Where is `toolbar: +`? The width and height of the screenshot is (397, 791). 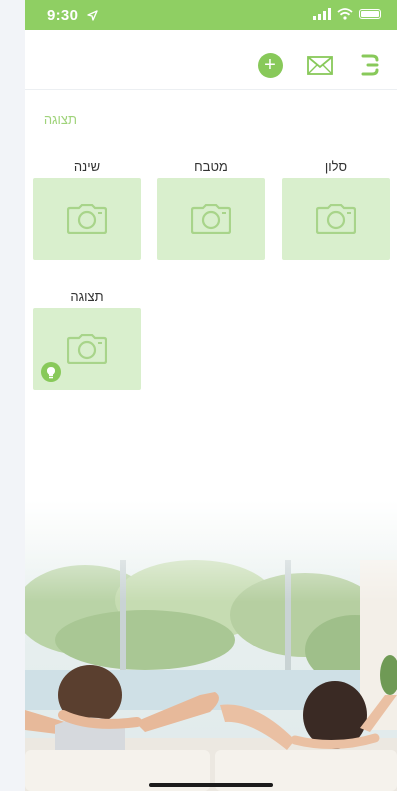
toolbar: + is located at coordinates (211, 60).